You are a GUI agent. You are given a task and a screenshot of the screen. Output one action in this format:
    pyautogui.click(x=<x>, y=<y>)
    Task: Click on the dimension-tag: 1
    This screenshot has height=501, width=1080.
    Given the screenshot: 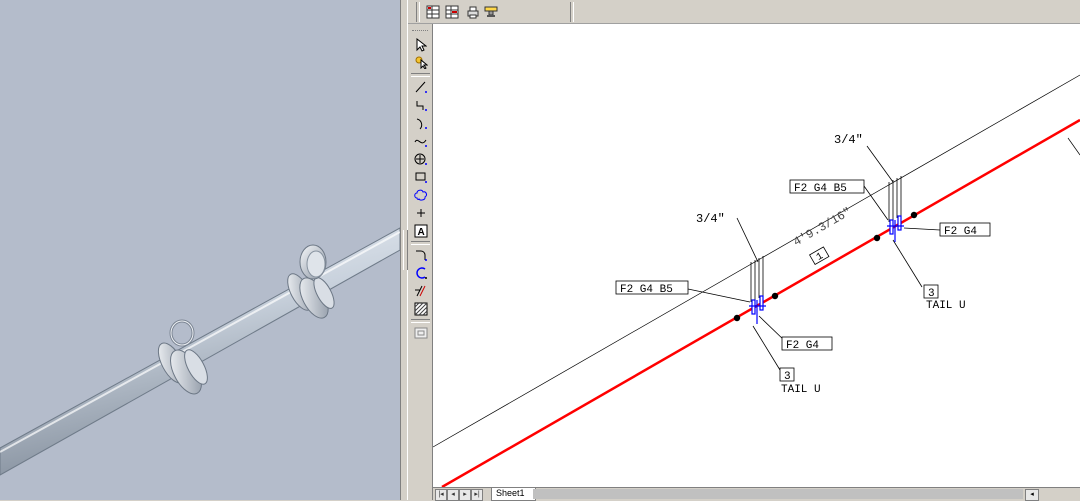 What is the action you would take?
    pyautogui.click(x=819, y=256)
    